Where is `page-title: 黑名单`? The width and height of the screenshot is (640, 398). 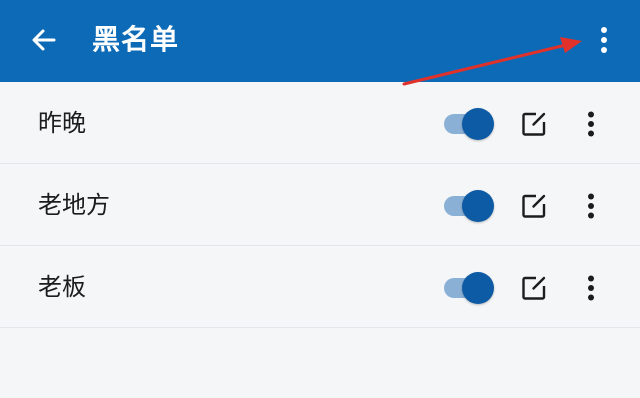
page-title: 黑名单 is located at coordinates (136, 39).